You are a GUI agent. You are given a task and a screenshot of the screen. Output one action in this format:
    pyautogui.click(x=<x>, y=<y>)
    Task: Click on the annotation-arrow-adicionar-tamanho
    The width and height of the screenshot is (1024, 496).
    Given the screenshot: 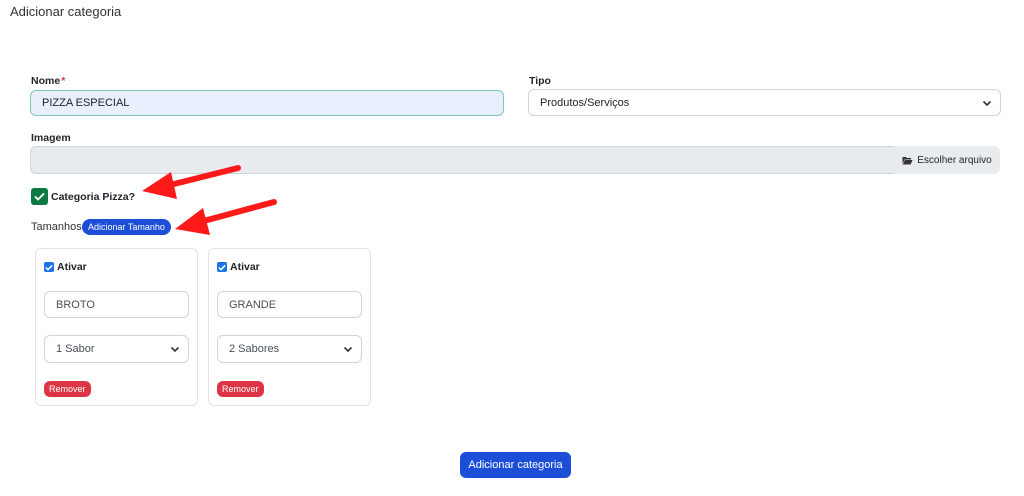 What is the action you would take?
    pyautogui.click(x=226, y=217)
    